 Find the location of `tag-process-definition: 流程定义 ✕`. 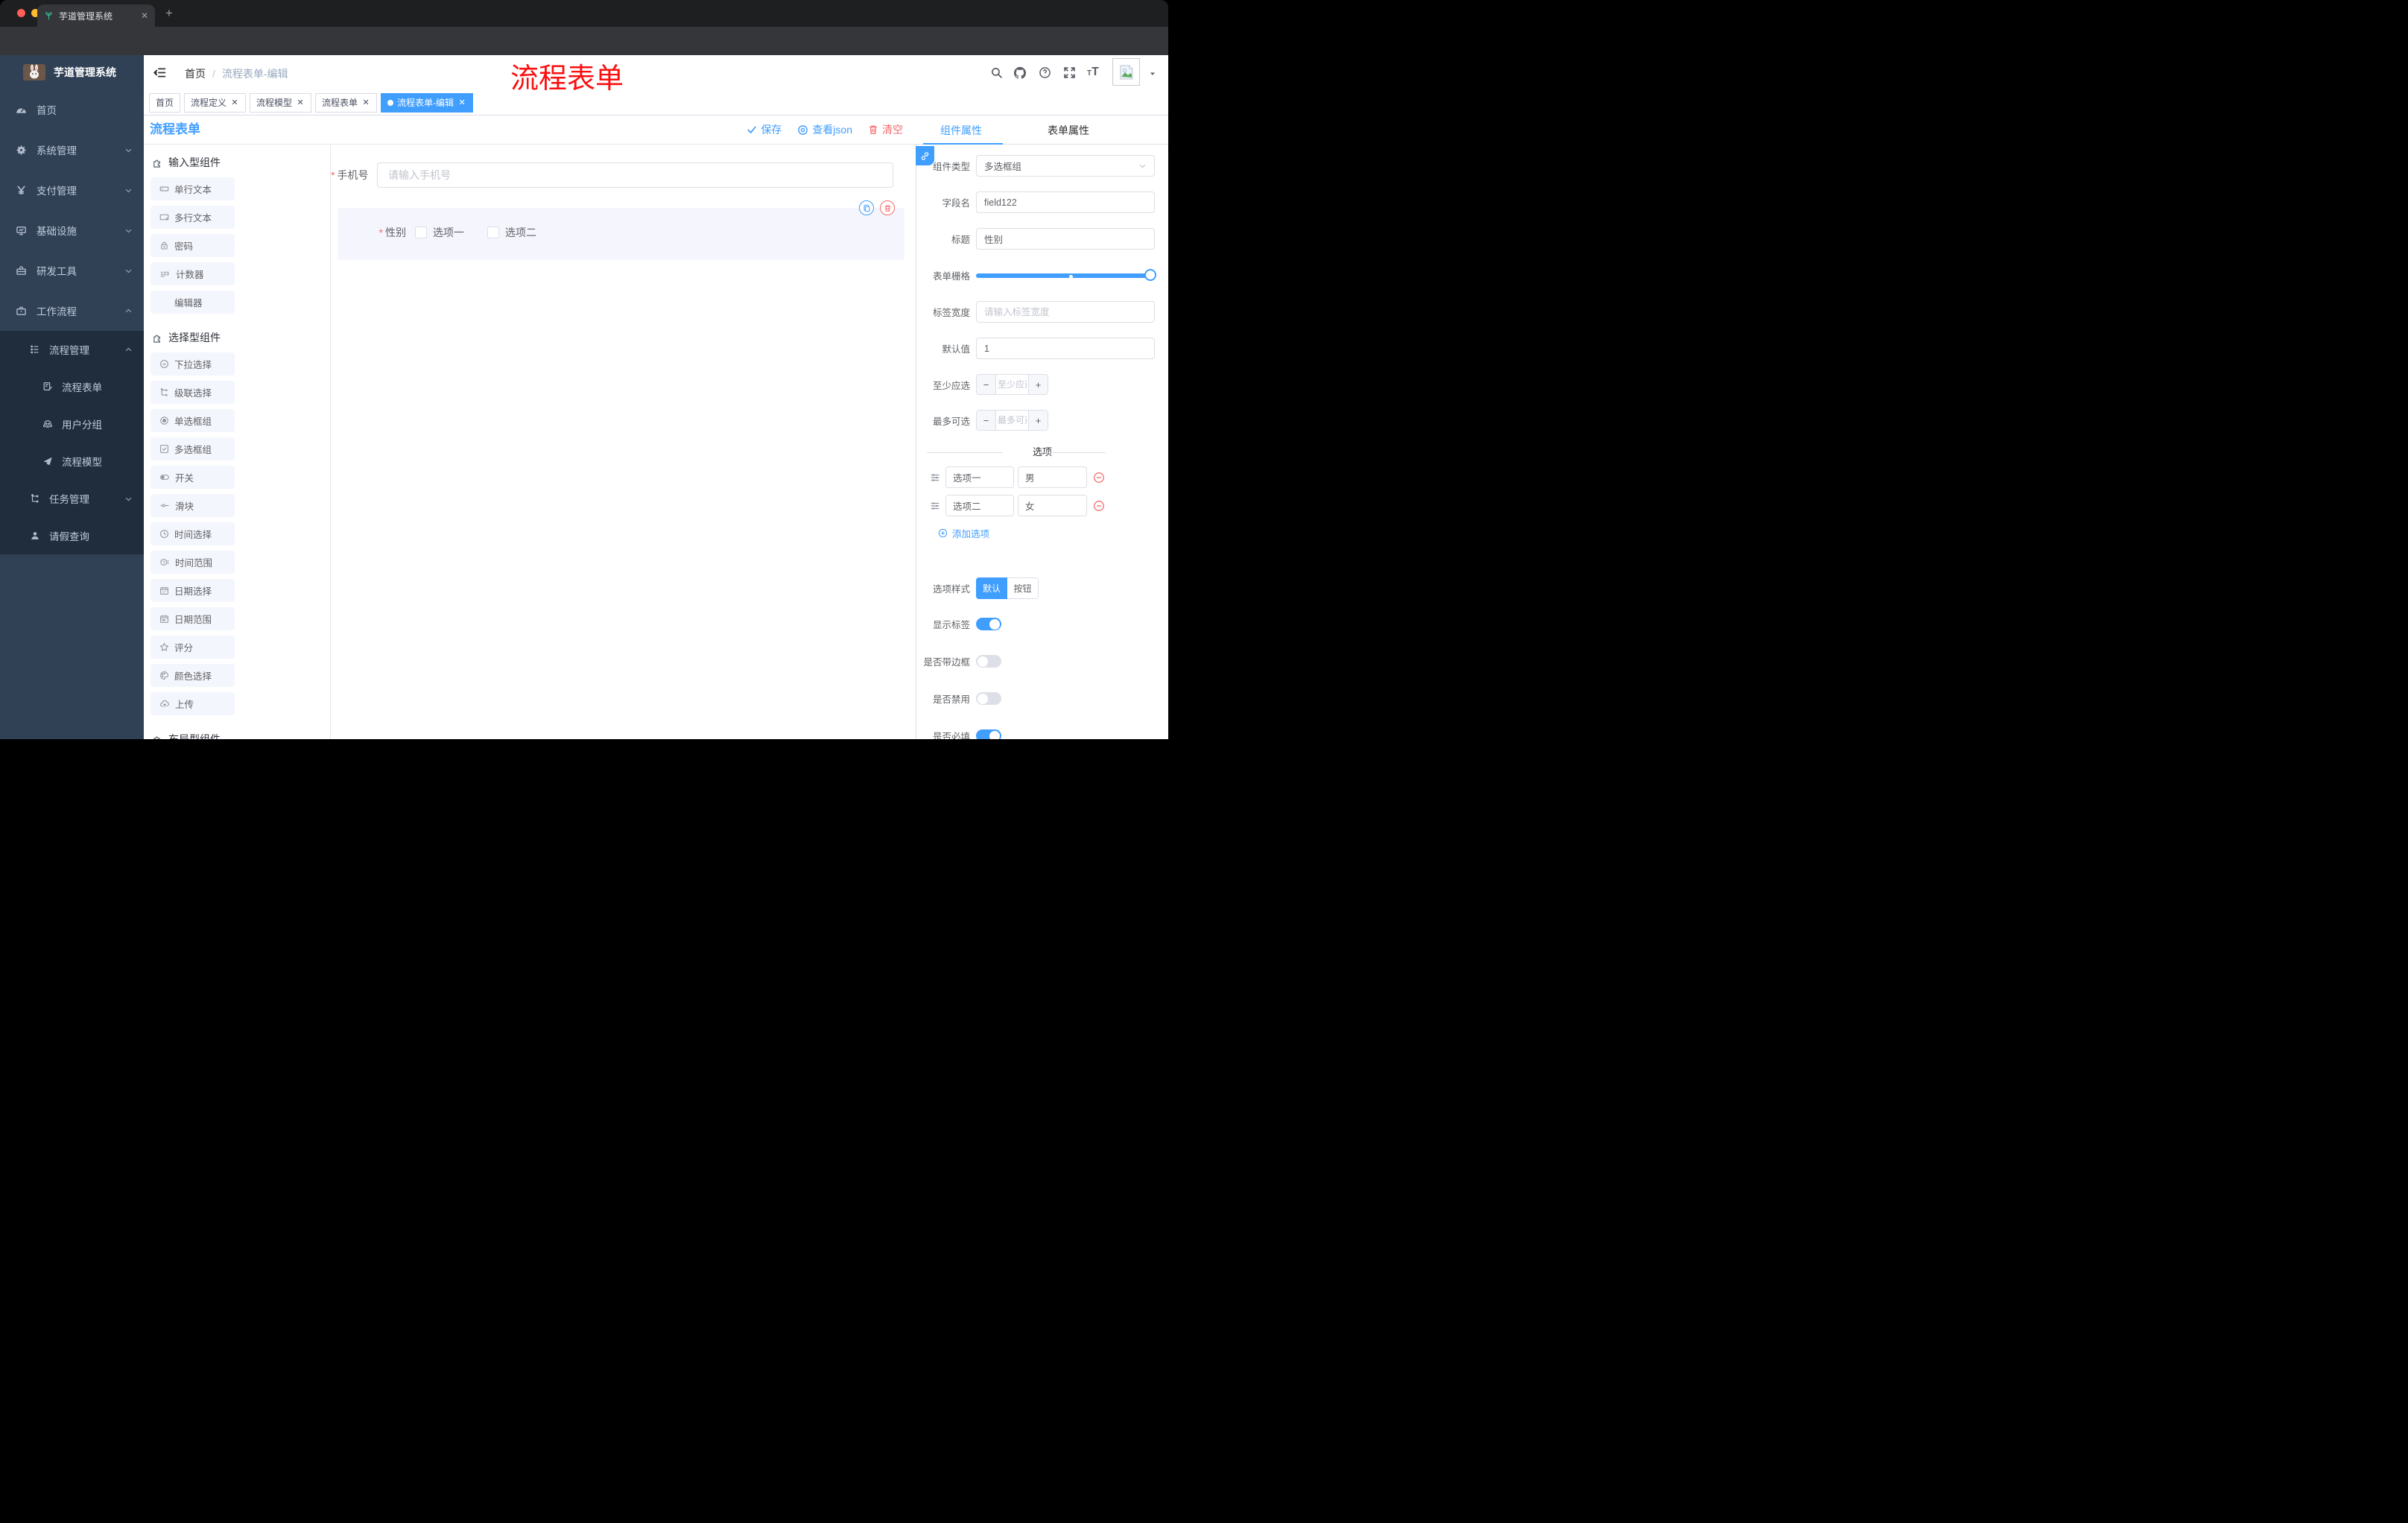

tag-process-definition: 流程定义 ✕ is located at coordinates (215, 102).